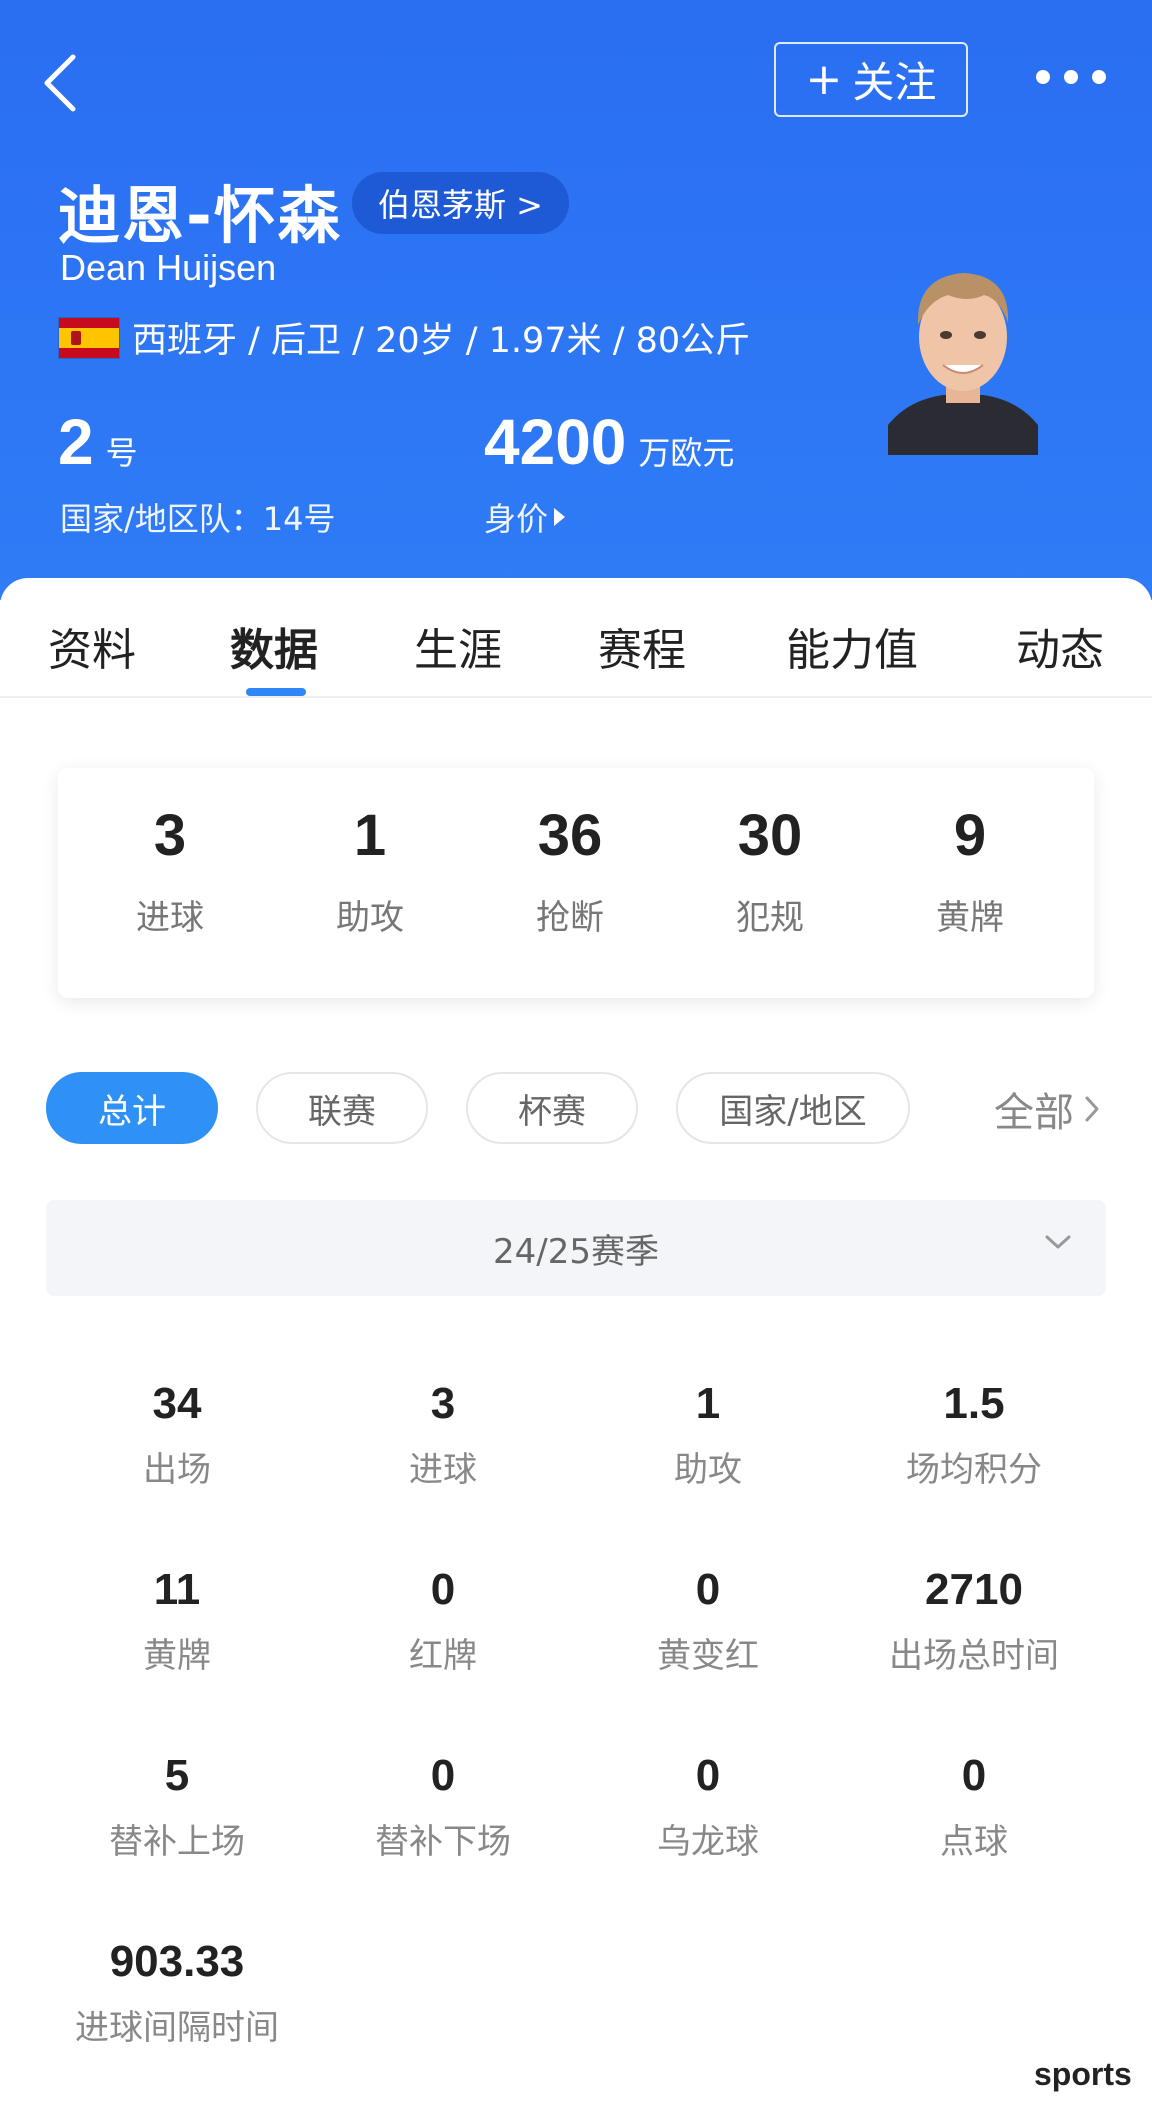 The height and width of the screenshot is (2105, 1152). I want to click on market-value-amount: 4200, so click(555, 442).